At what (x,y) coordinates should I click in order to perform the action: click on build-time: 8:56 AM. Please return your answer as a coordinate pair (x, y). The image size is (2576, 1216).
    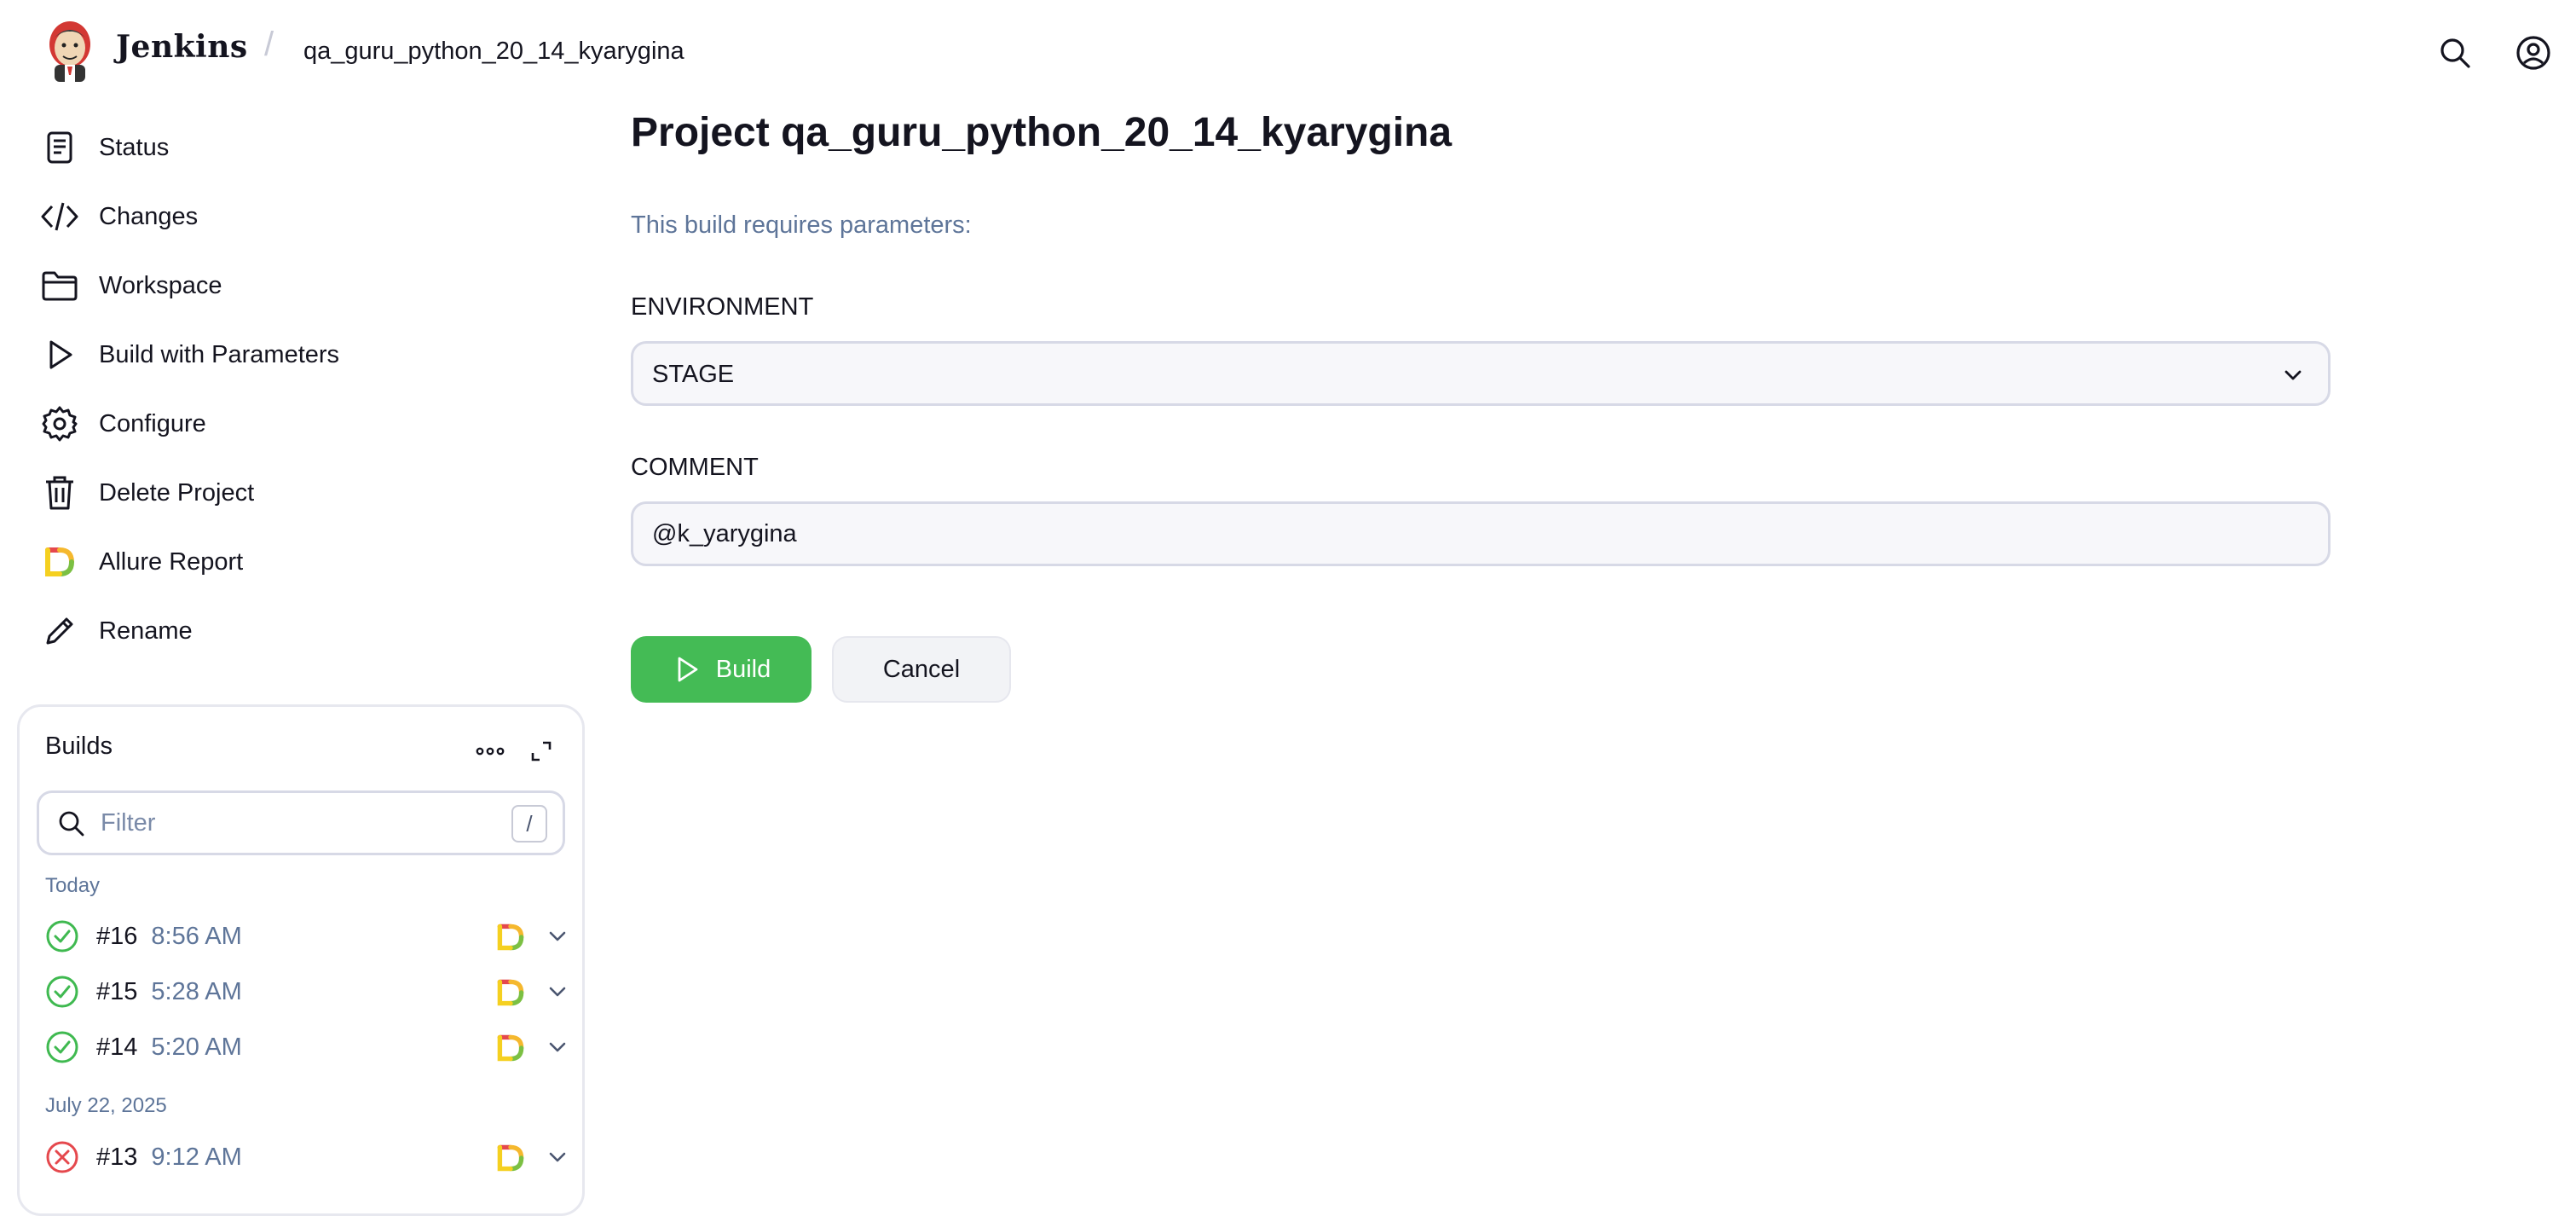
    Looking at the image, I should click on (196, 936).